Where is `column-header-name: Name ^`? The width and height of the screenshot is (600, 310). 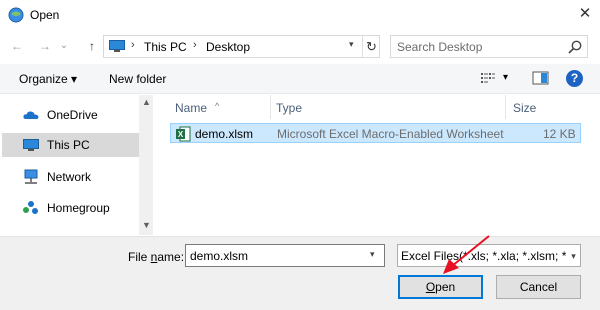
column-header-name: Name ^ is located at coordinates (217, 107).